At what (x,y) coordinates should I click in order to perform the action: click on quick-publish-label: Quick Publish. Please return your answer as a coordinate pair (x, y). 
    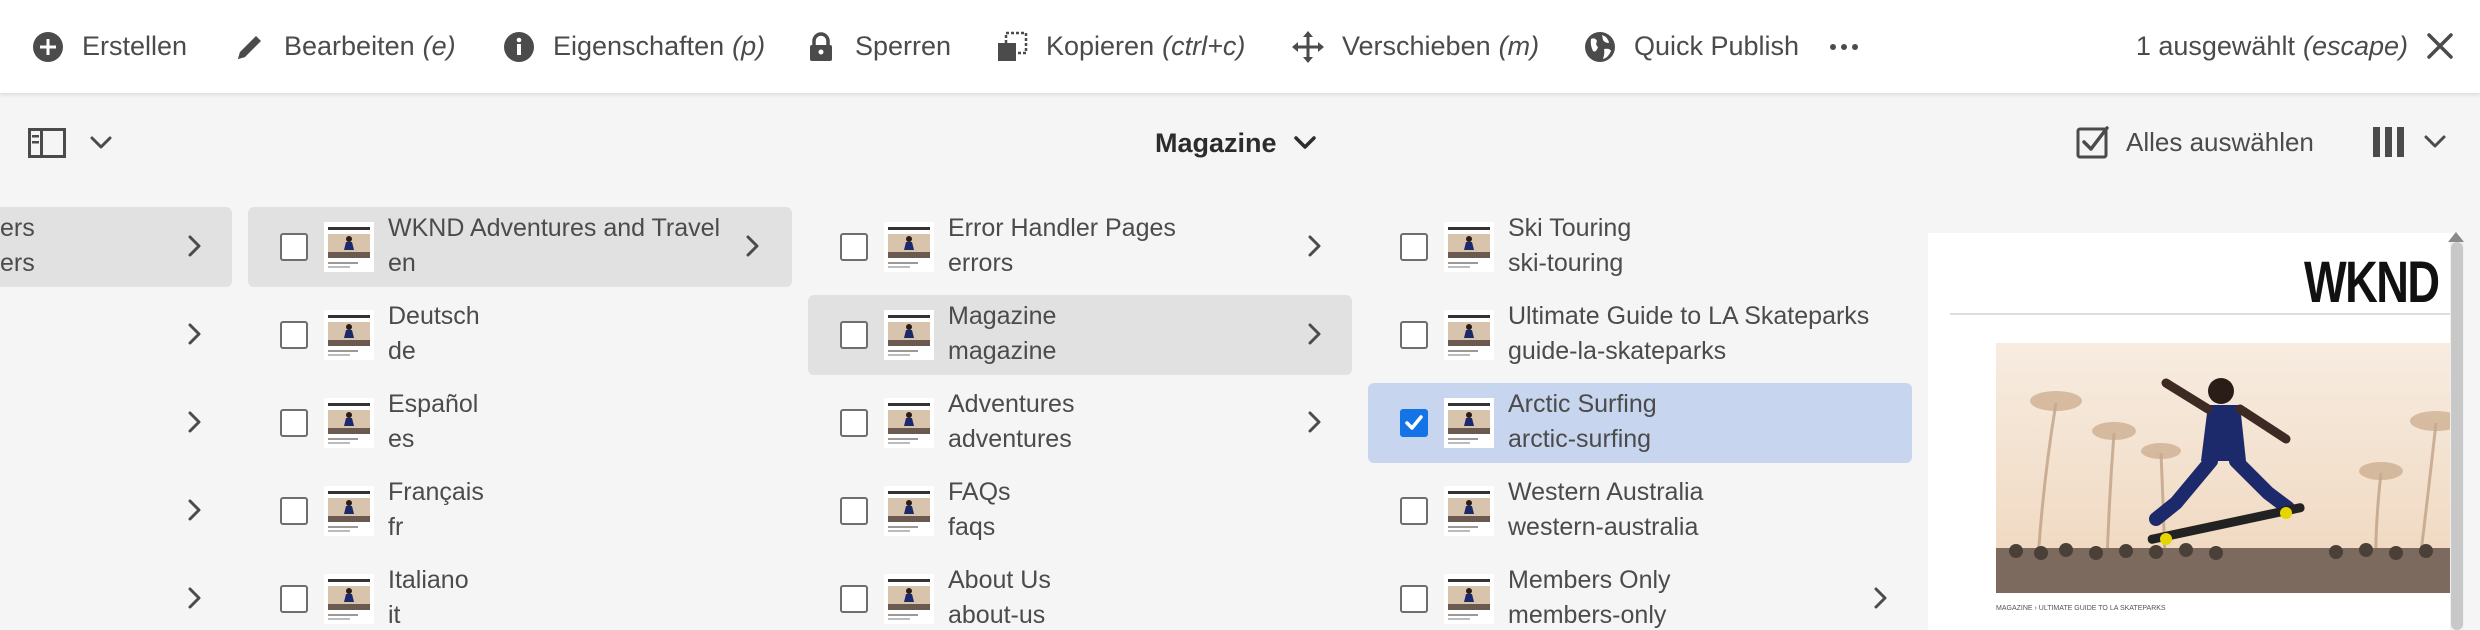
    Looking at the image, I should click on (1717, 46).